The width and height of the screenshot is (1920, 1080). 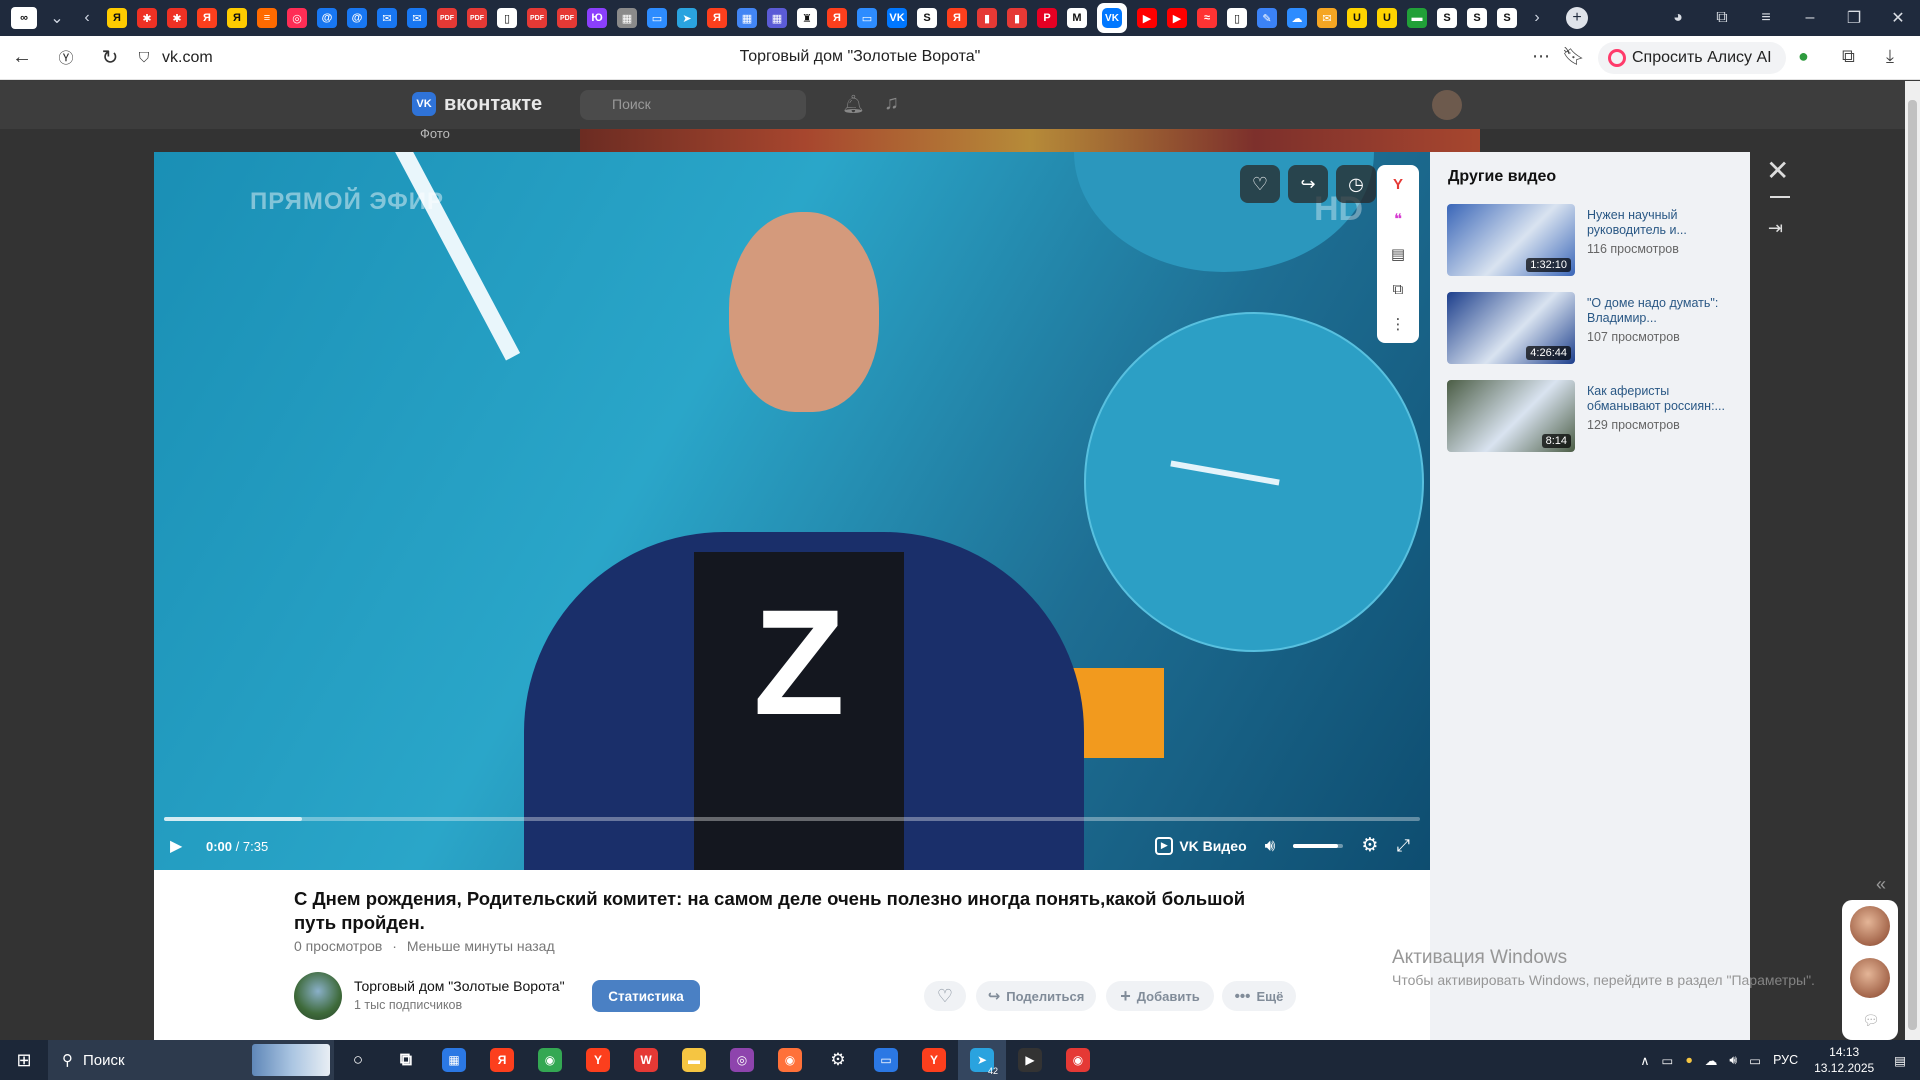 I want to click on taskbar-yandex-icon: Я, so click(x=502, y=1060).